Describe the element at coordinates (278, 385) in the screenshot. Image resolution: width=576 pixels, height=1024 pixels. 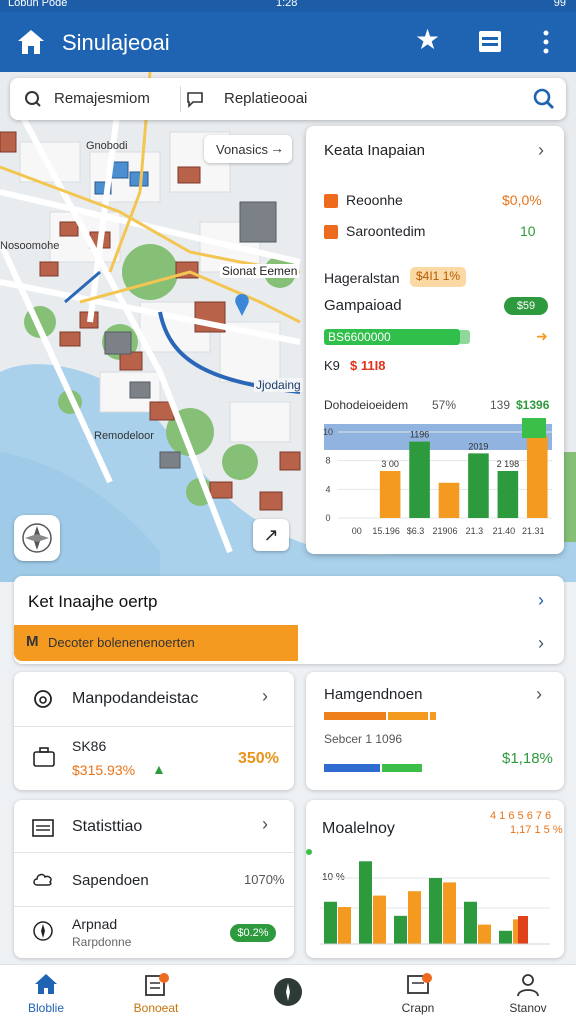
I see `map-label-road: Jjodaing` at that location.